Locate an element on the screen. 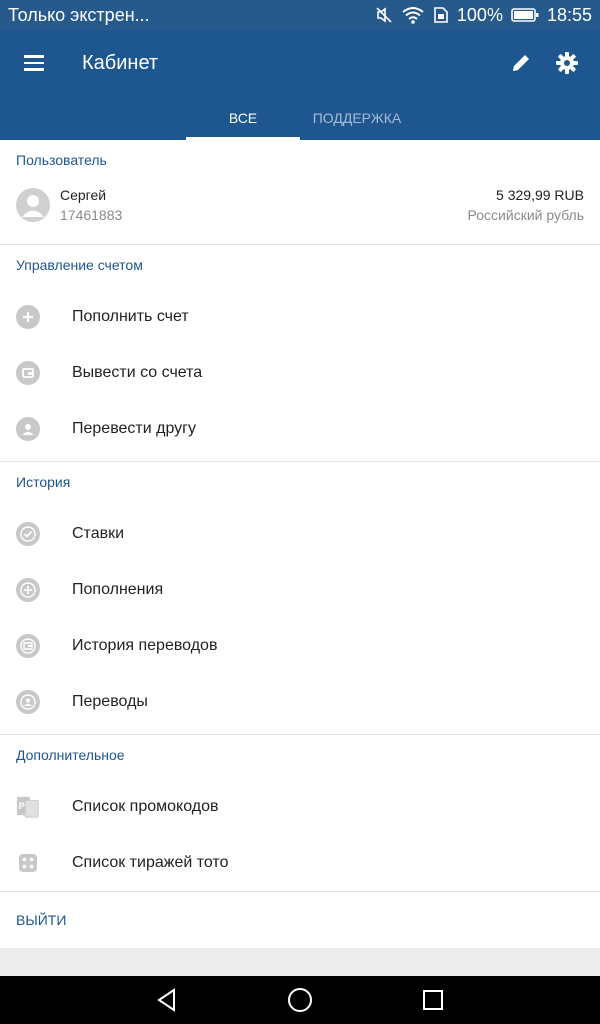 Image resolution: width=600 pixels, height=1024 pixels. home-circle-icon is located at coordinates (299, 1000).